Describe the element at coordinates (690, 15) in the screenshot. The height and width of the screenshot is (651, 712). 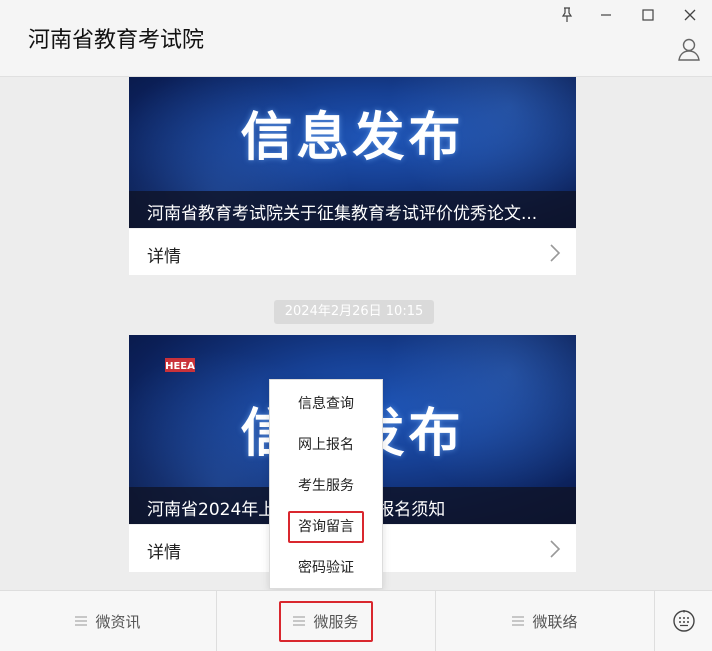
I see `close-icon` at that location.